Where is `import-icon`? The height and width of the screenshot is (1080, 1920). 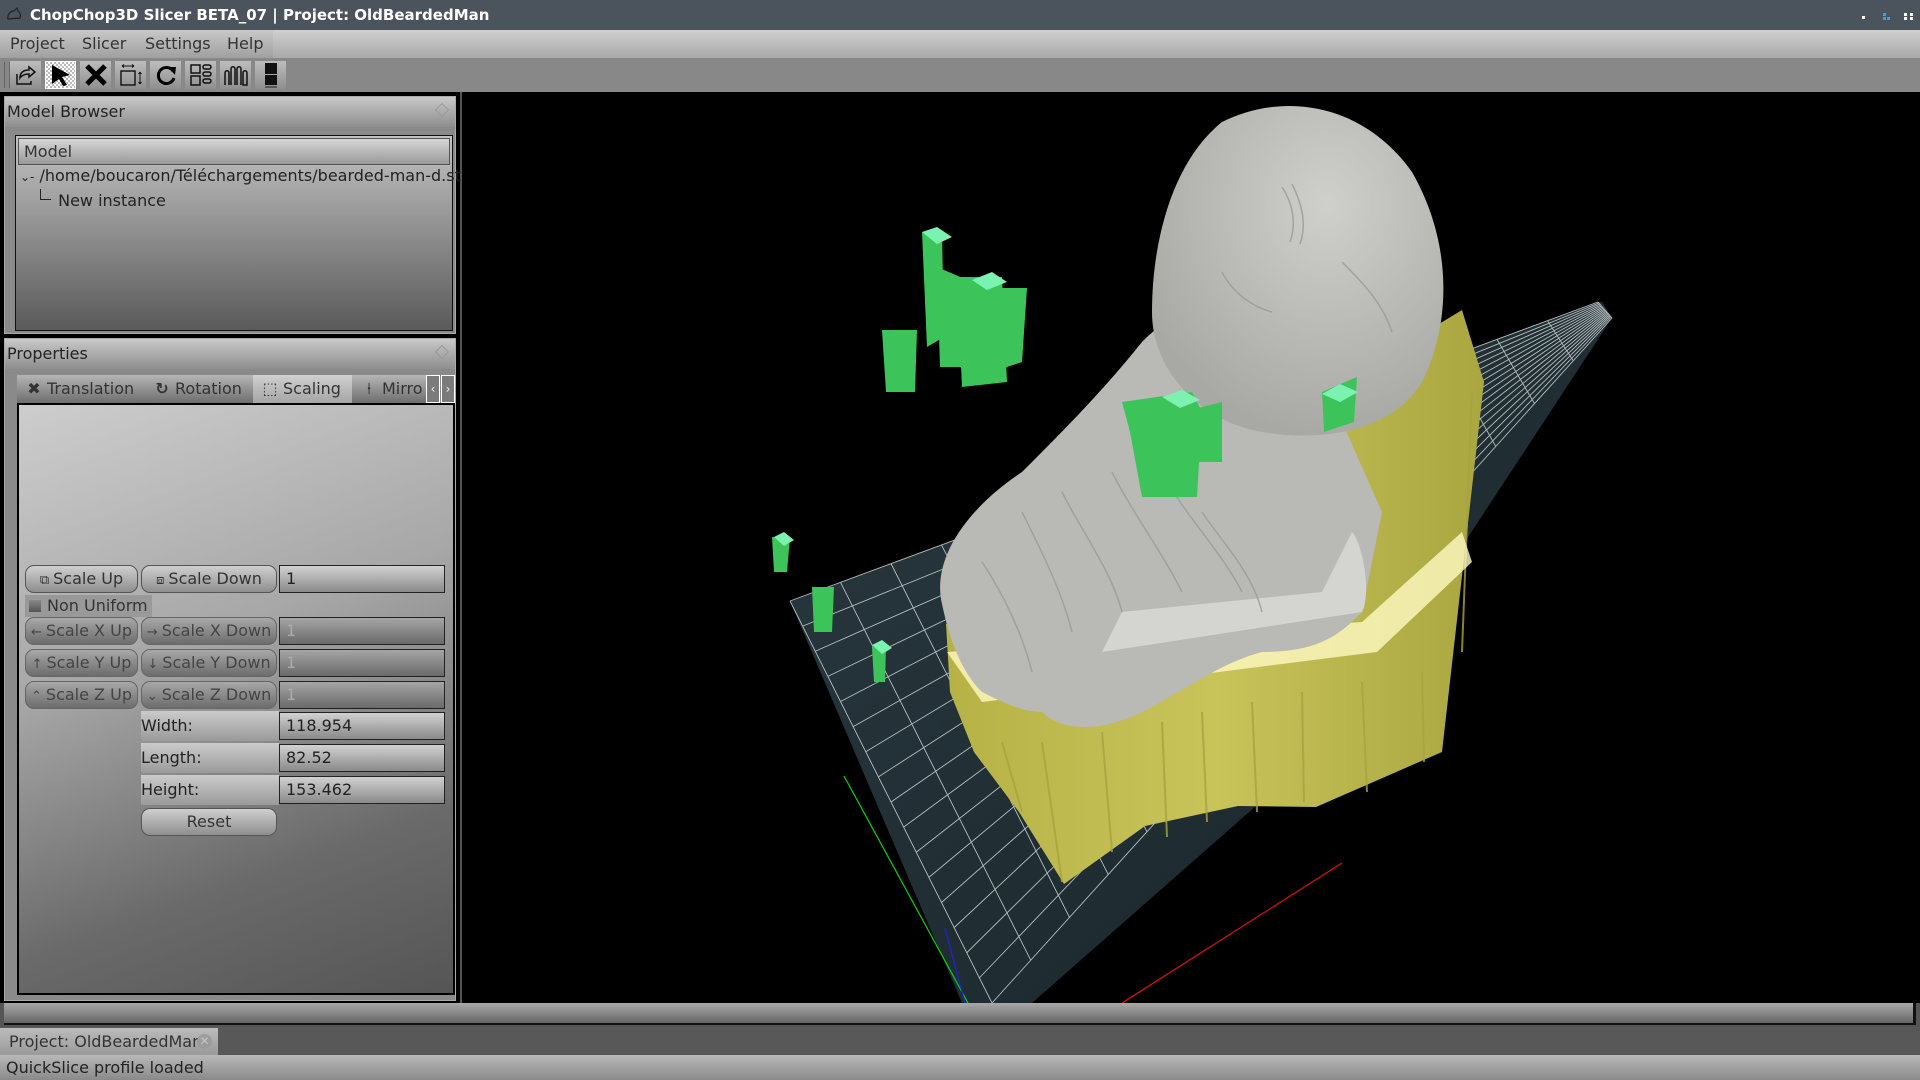
import-icon is located at coordinates (25, 75).